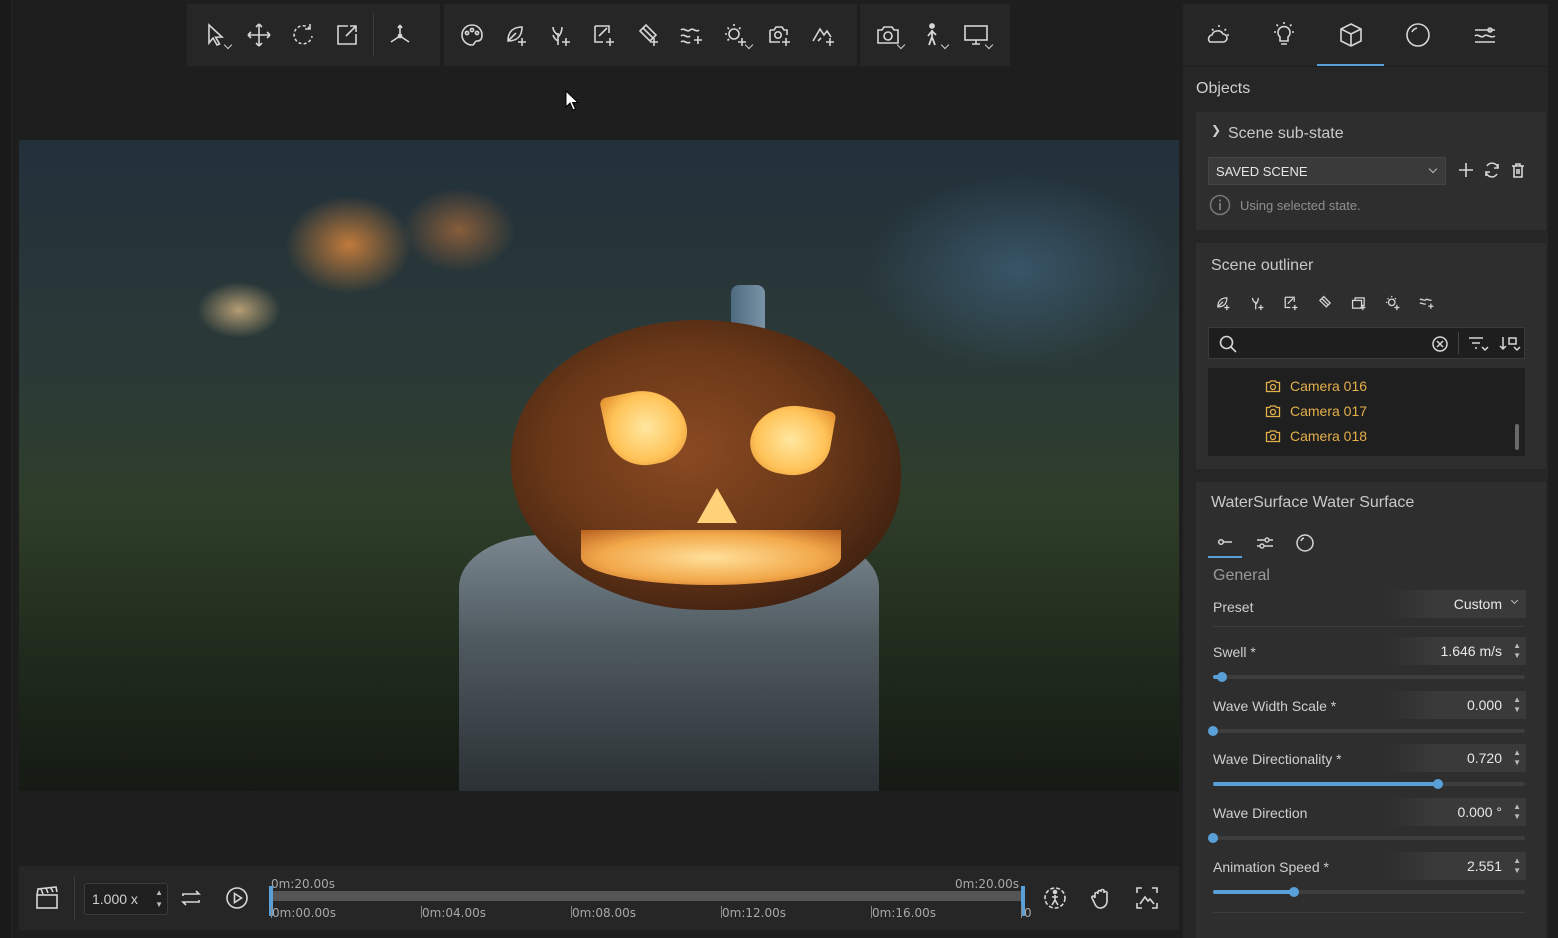 The height and width of the screenshot is (938, 1558). Describe the element at coordinates (1456, 604) in the screenshot. I see `preset-select: Custom` at that location.